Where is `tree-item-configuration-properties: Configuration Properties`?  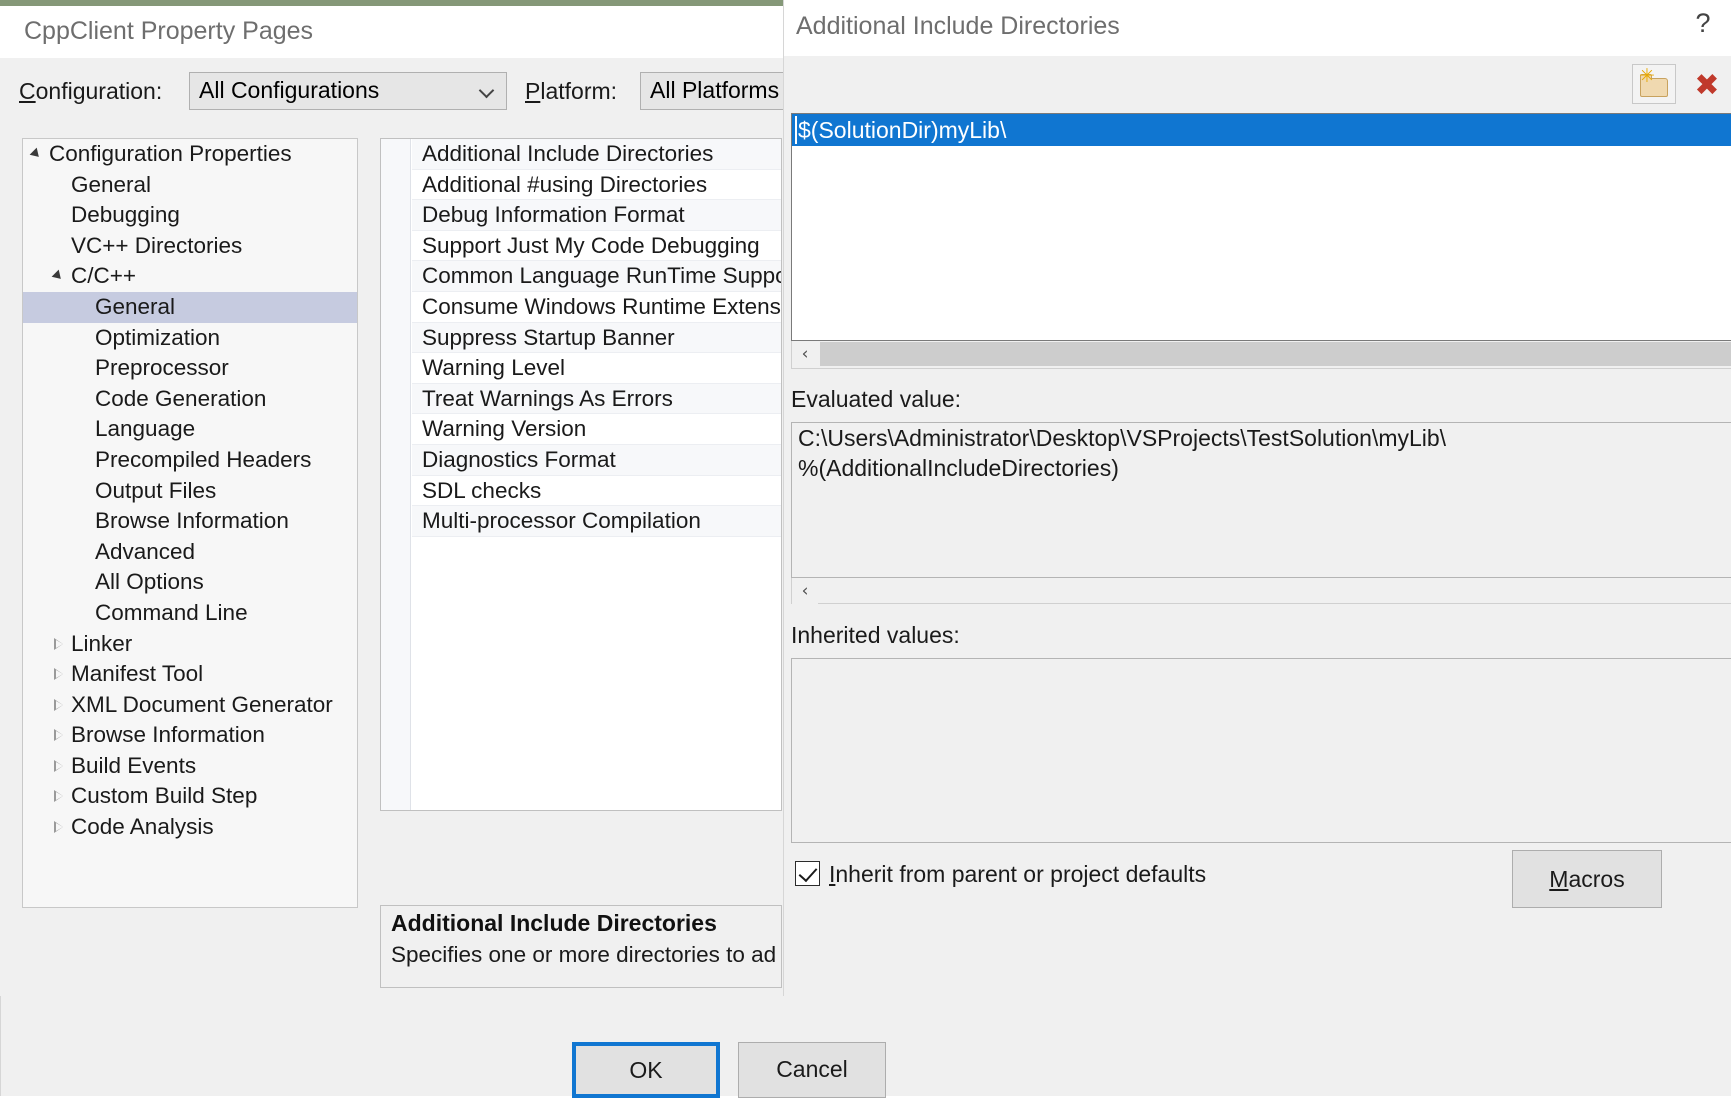 tree-item-configuration-properties: Configuration Properties is located at coordinates (190, 154).